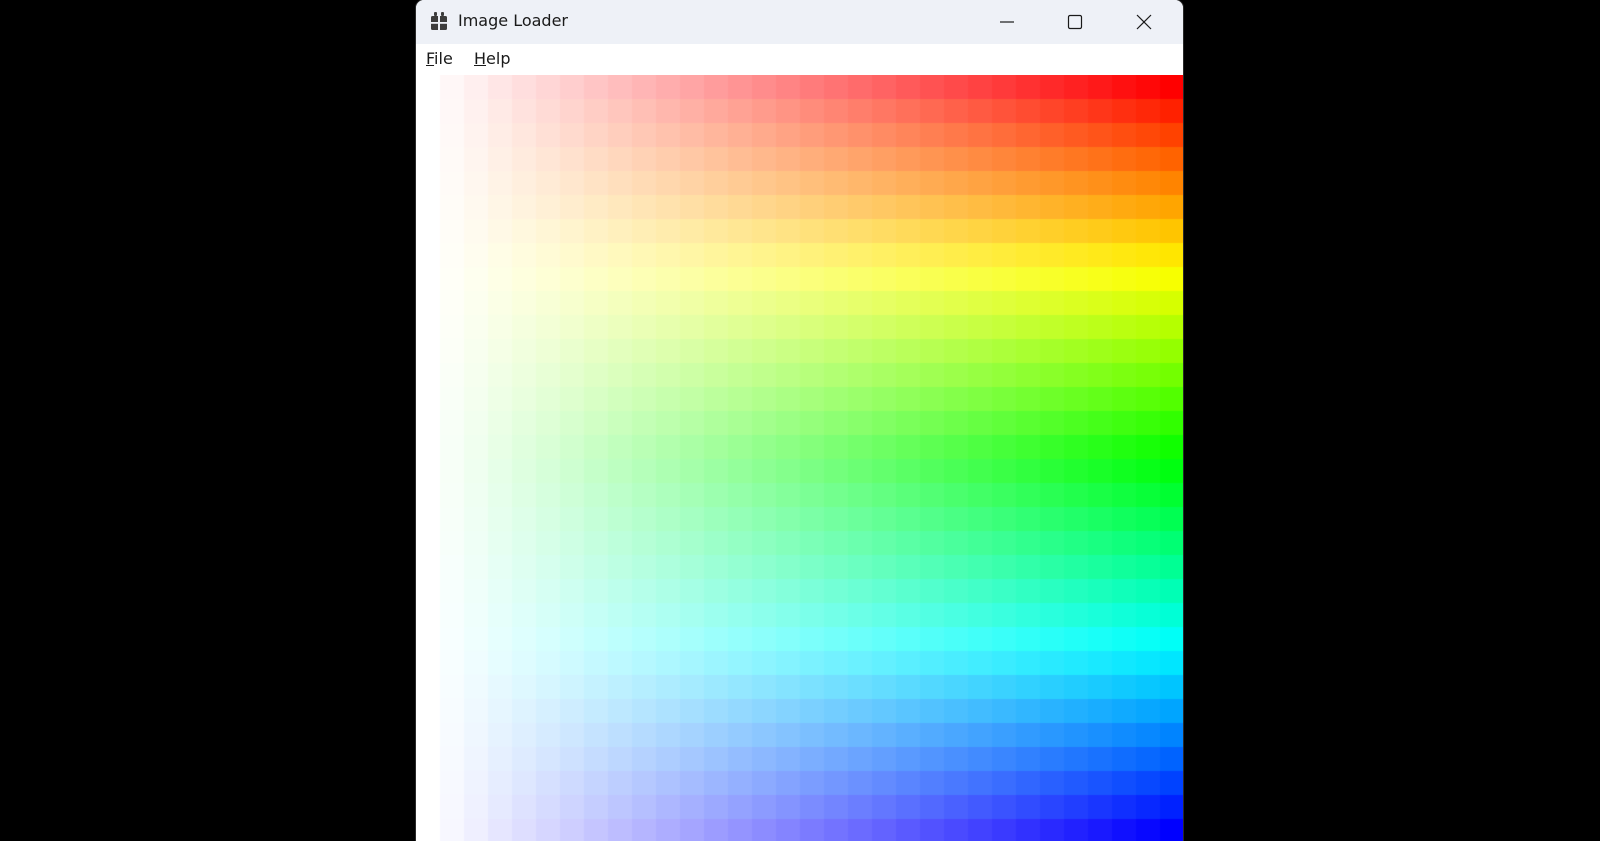 This screenshot has width=1600, height=841. What do you see at coordinates (439, 21) in the screenshot?
I see `app-icon` at bounding box center [439, 21].